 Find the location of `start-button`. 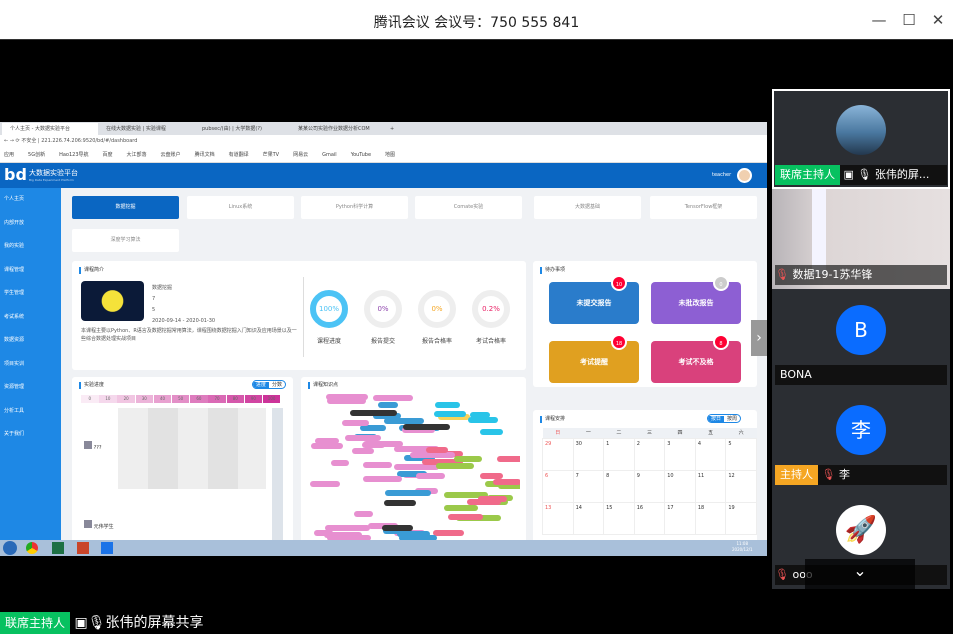

start-button is located at coordinates (10, 548).